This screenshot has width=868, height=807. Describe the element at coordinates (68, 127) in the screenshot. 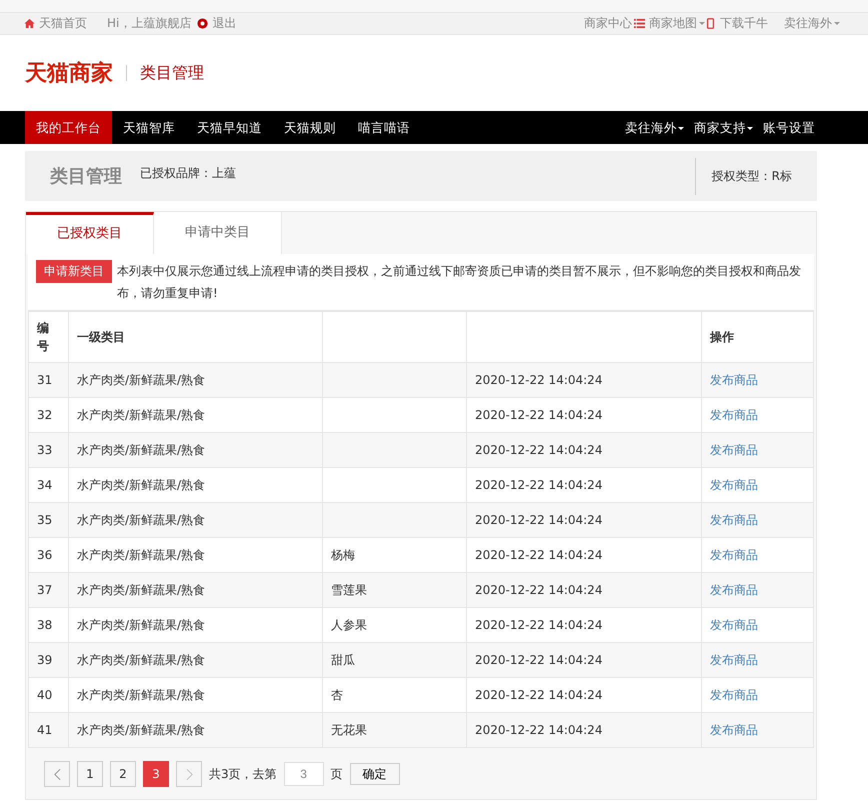

I see `nav-item: 我的工作台` at that location.